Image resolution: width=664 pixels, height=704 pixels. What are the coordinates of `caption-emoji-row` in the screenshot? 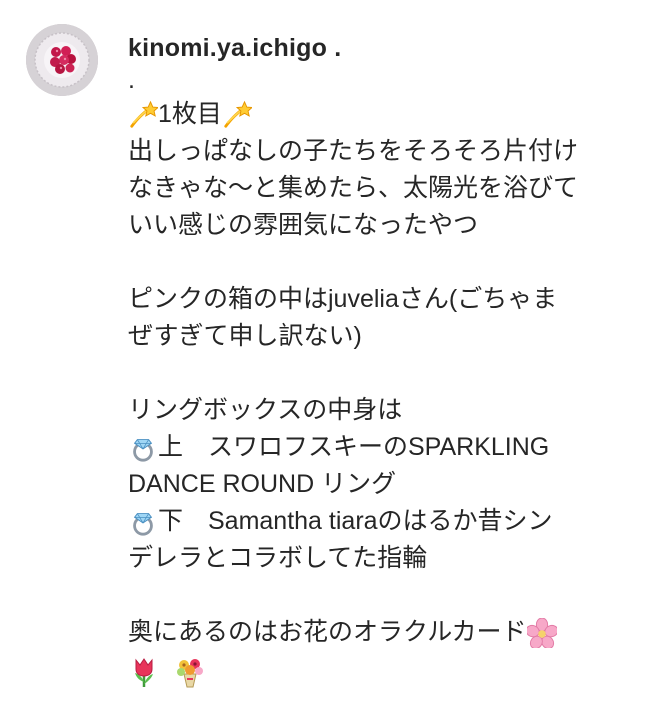 It's located at (378, 672).